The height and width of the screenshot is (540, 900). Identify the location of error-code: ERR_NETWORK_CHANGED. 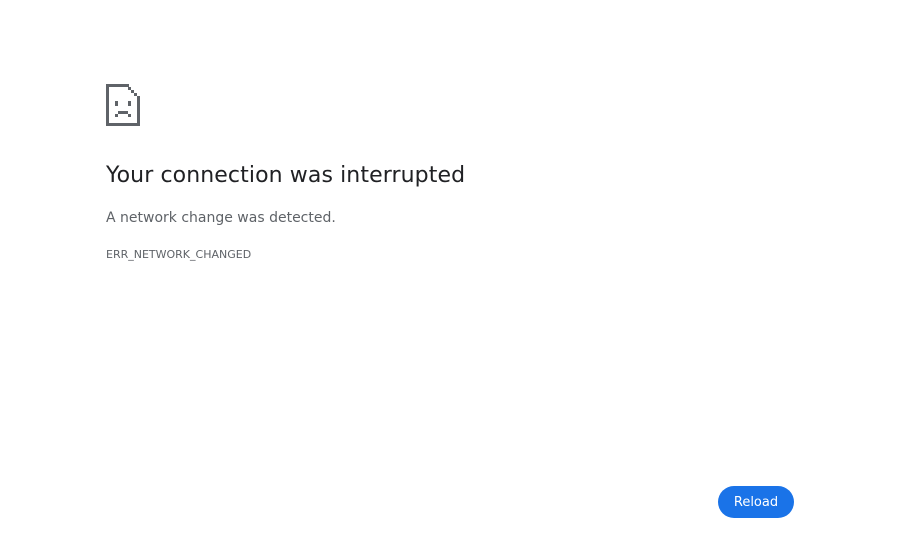
(179, 254).